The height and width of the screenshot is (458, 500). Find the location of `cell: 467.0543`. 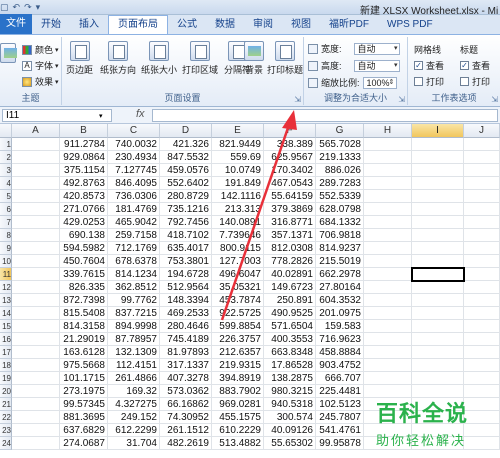

cell: 467.0543 is located at coordinates (290, 183).